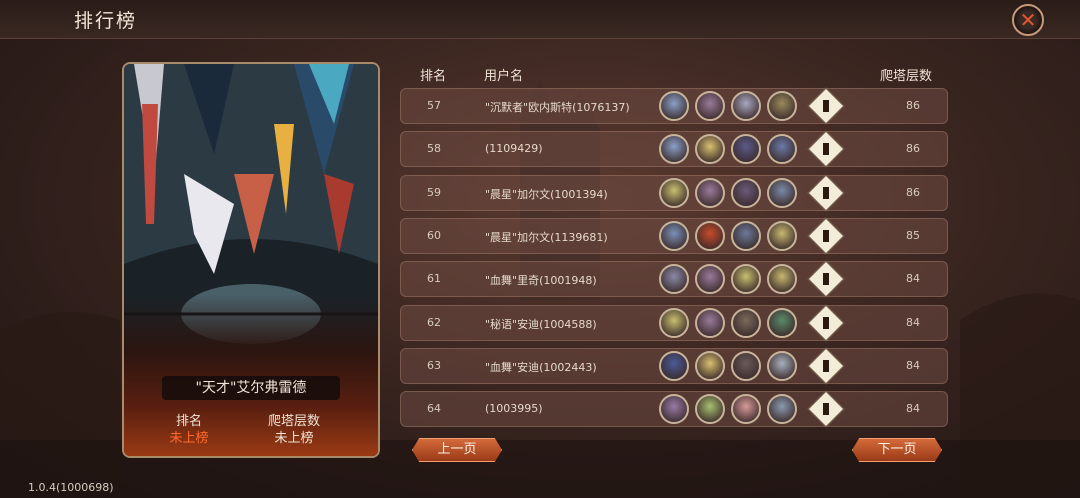 This screenshot has height=498, width=1080. I want to click on row-username: "晨星"加尔文(1001394), so click(546, 194).